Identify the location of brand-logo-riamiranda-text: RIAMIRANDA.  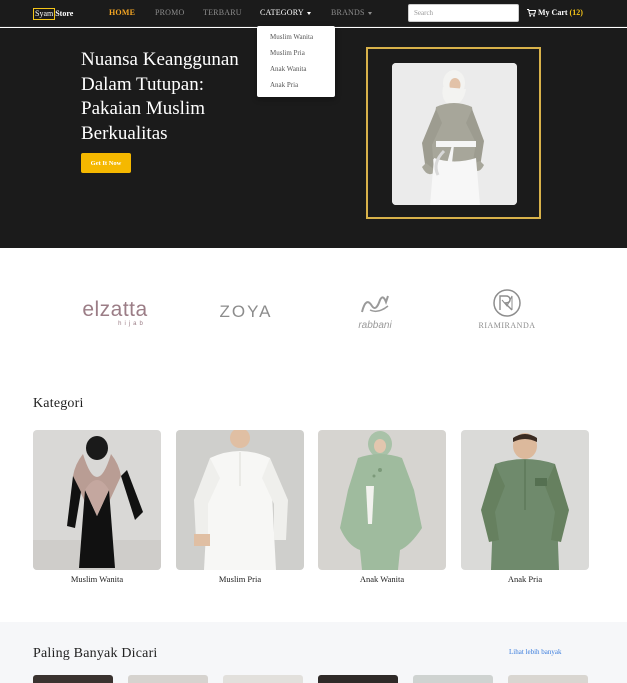
(507, 325).